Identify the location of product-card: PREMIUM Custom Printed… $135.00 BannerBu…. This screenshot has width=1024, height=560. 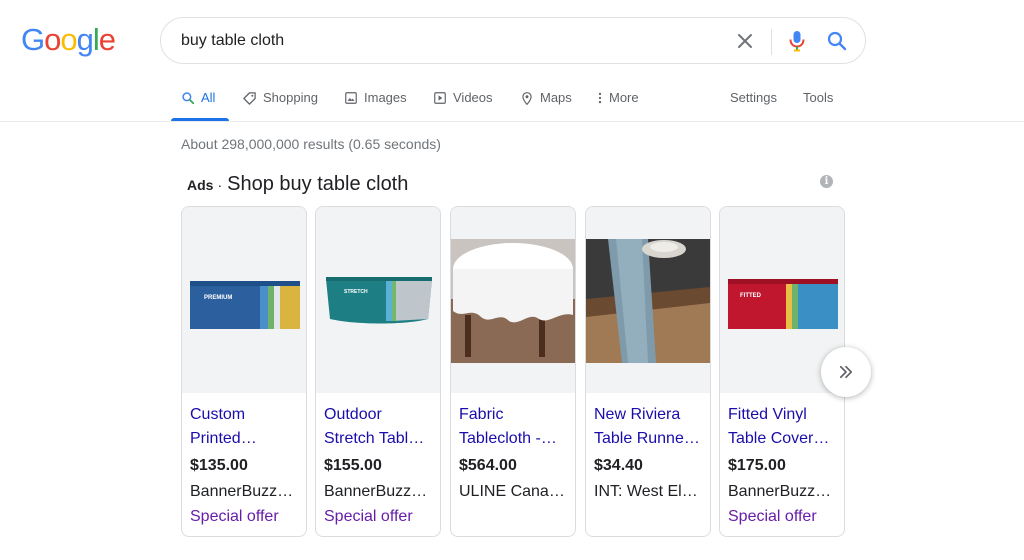
(244, 371).